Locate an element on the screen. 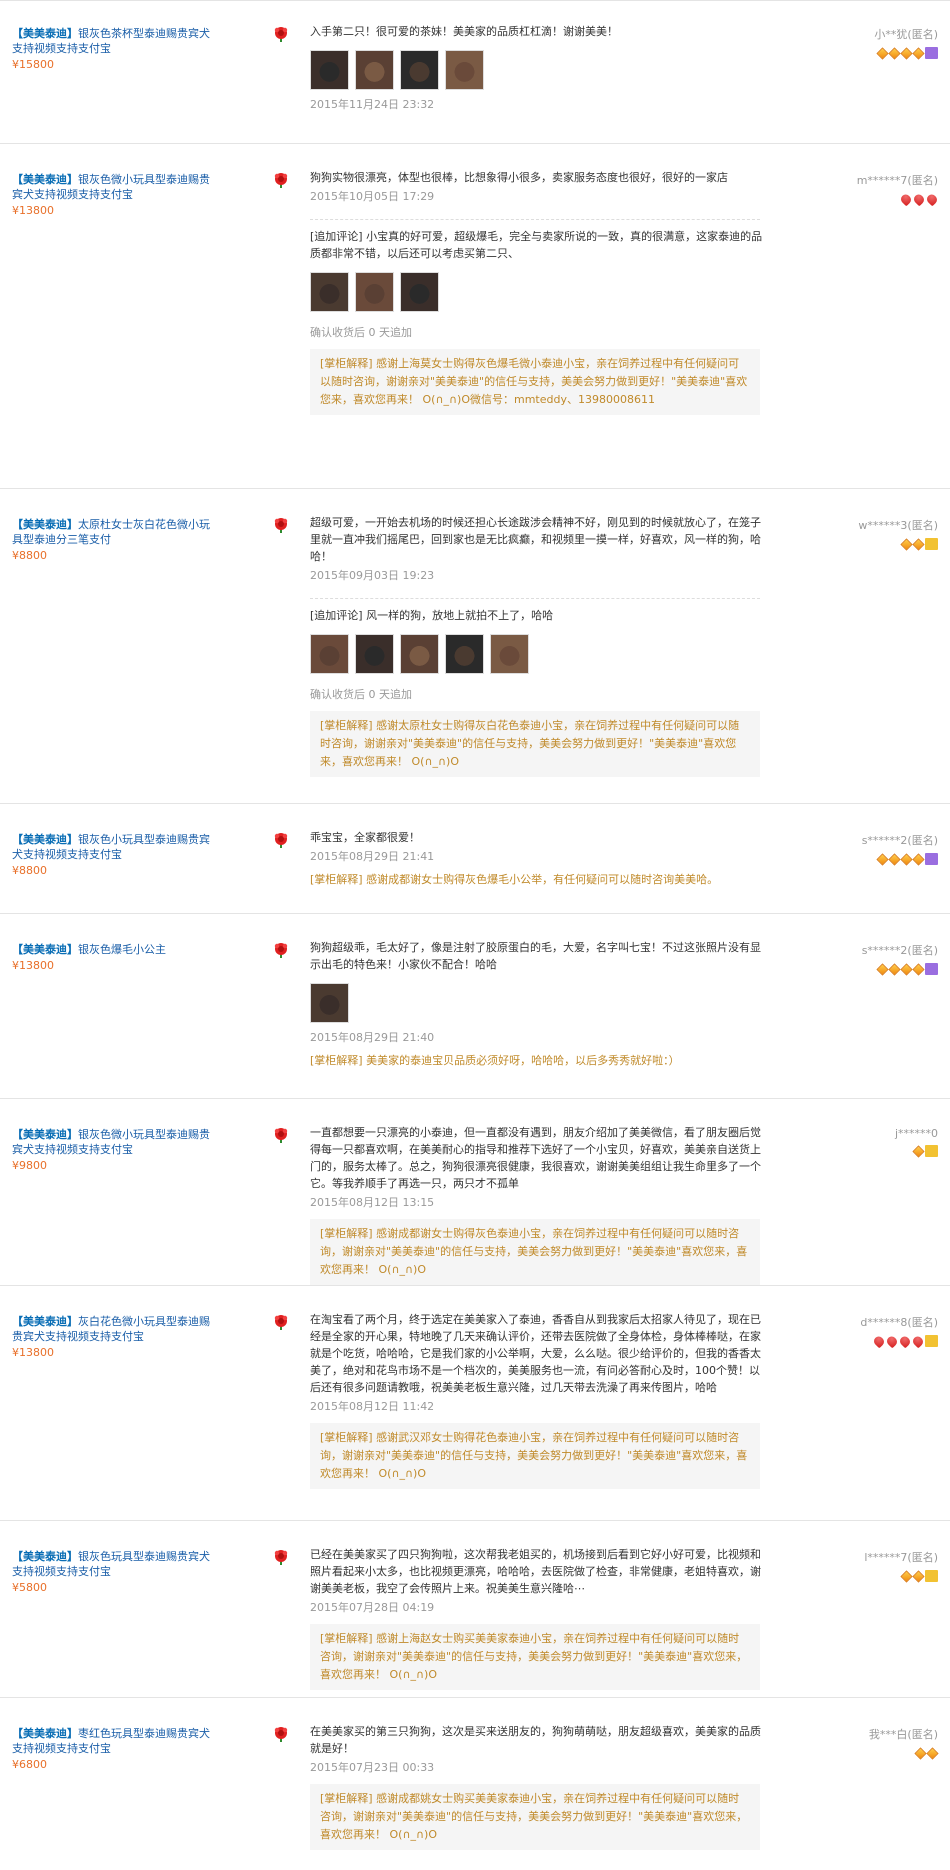 Image resolution: width=950 pixels, height=1870 pixels. reviewer-info: j******0 is located at coordinates (863, 1142).